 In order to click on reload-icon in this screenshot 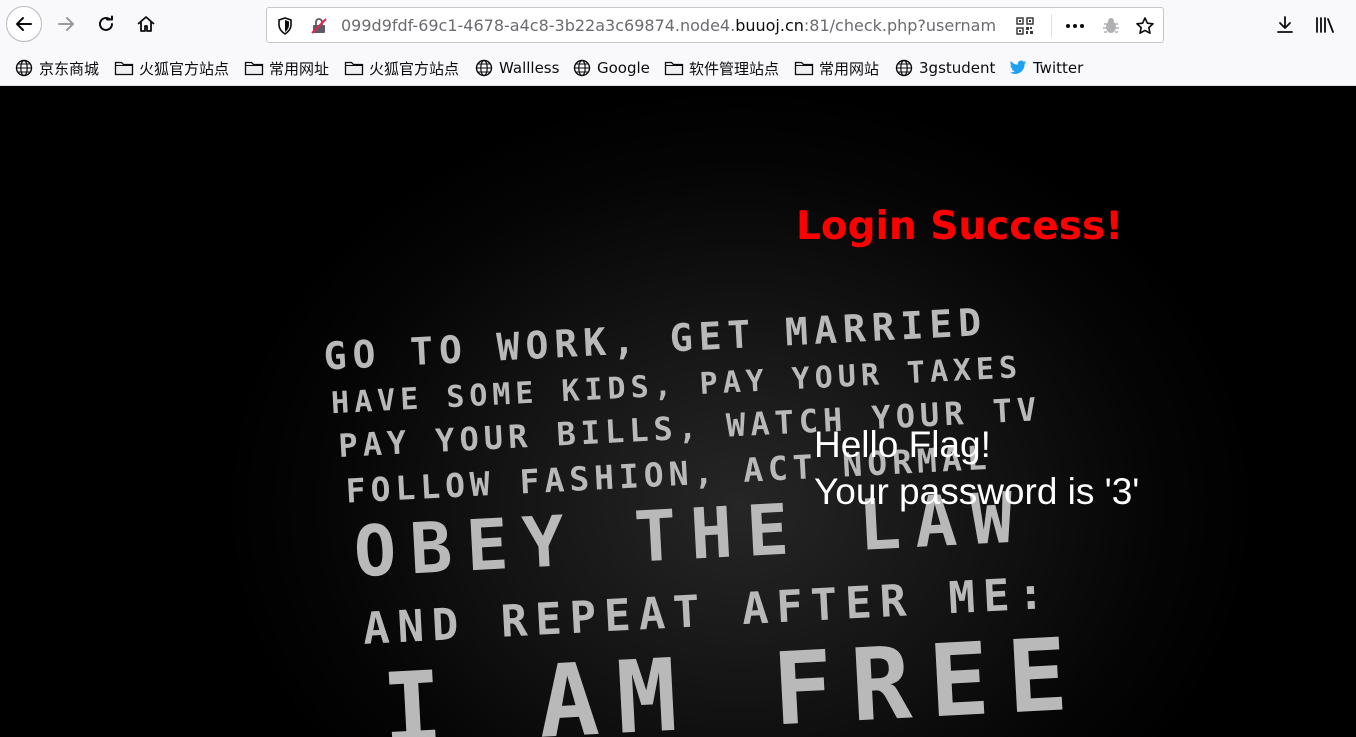, I will do `click(106, 23)`.